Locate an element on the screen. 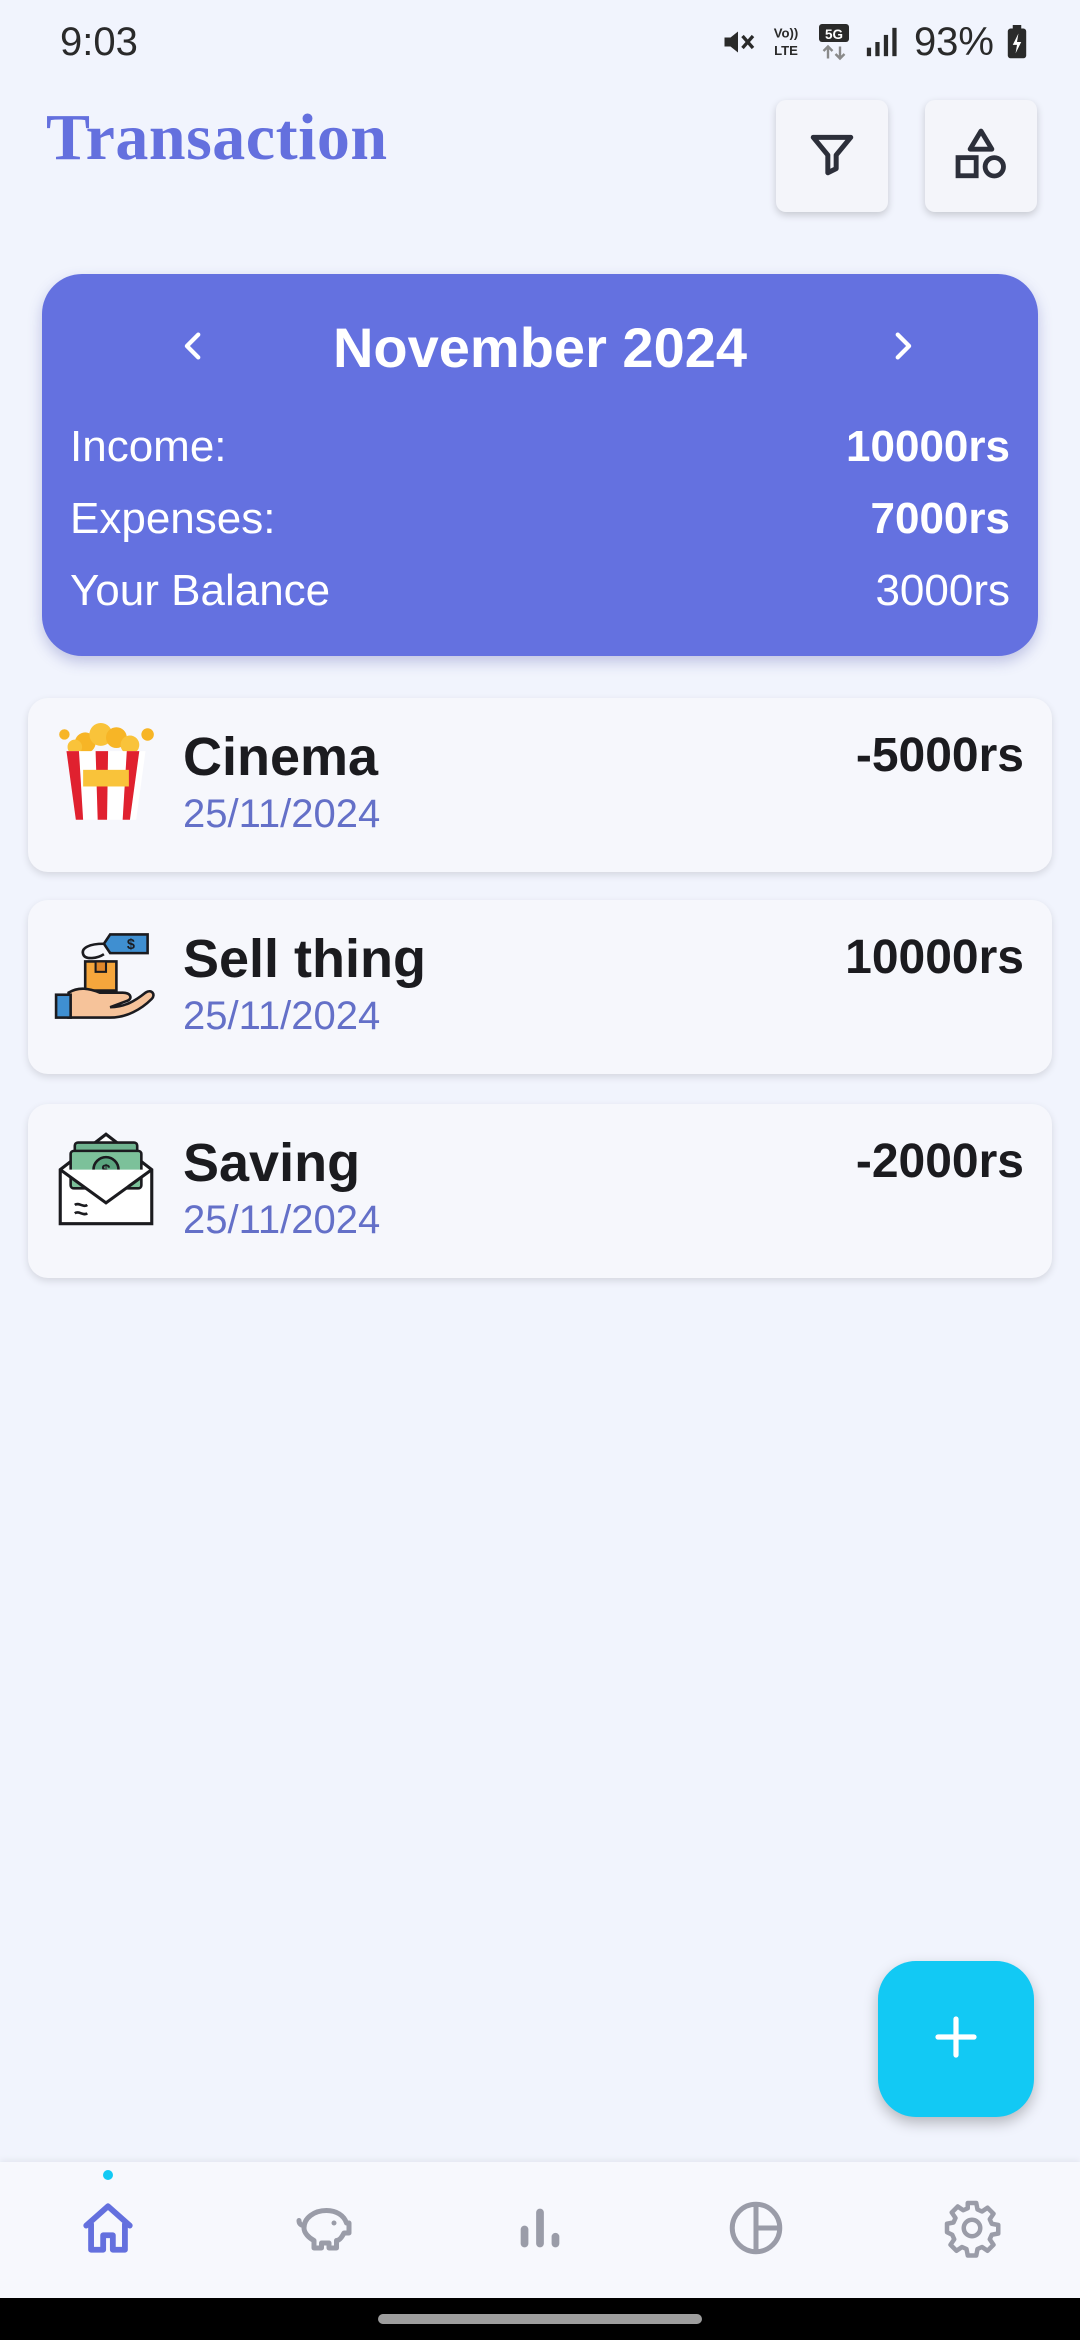 The width and height of the screenshot is (1080, 2340). month-navigator: November 2024 is located at coordinates (540, 347).